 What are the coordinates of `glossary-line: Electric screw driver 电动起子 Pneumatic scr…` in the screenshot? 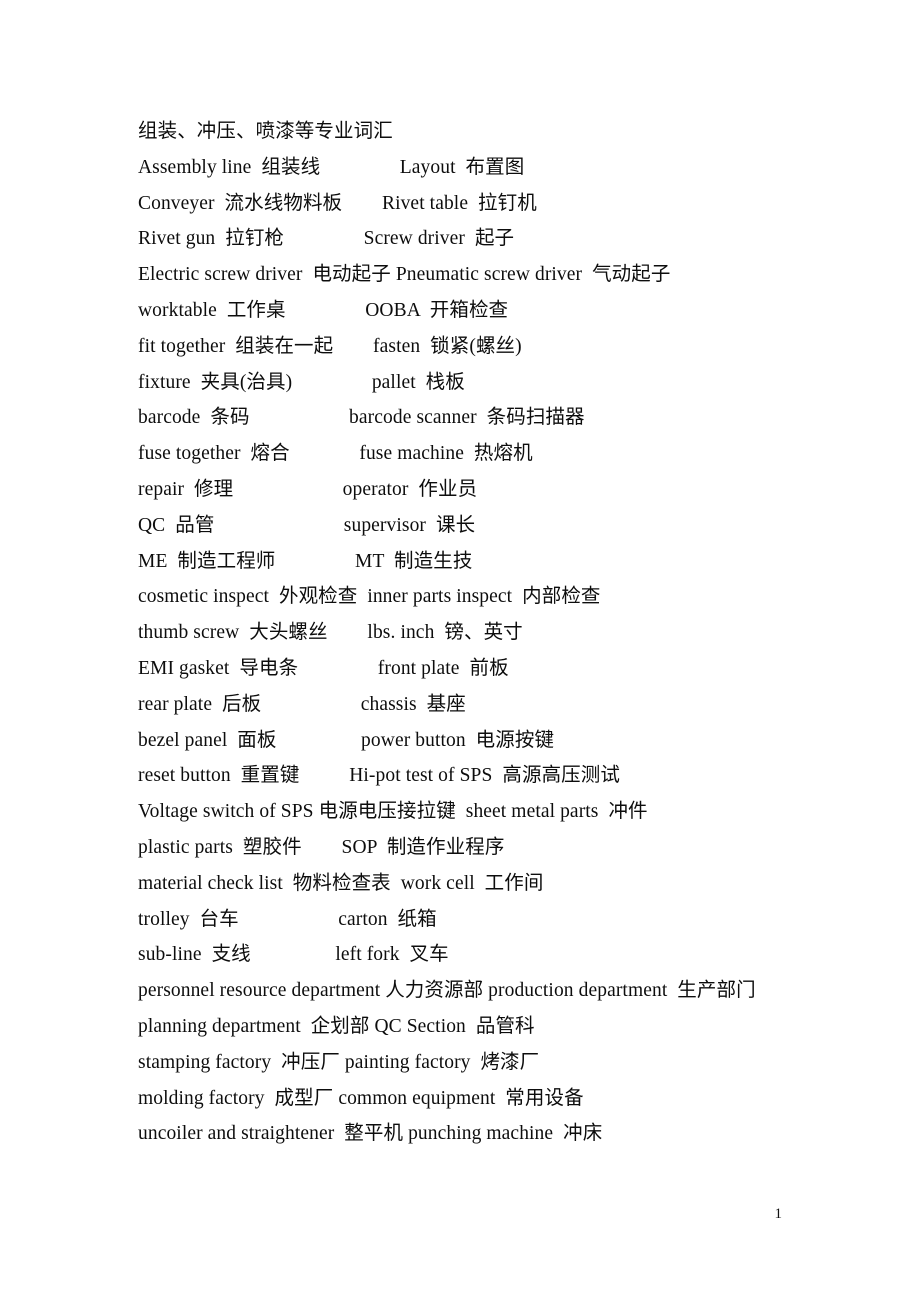 It's located at (404, 275).